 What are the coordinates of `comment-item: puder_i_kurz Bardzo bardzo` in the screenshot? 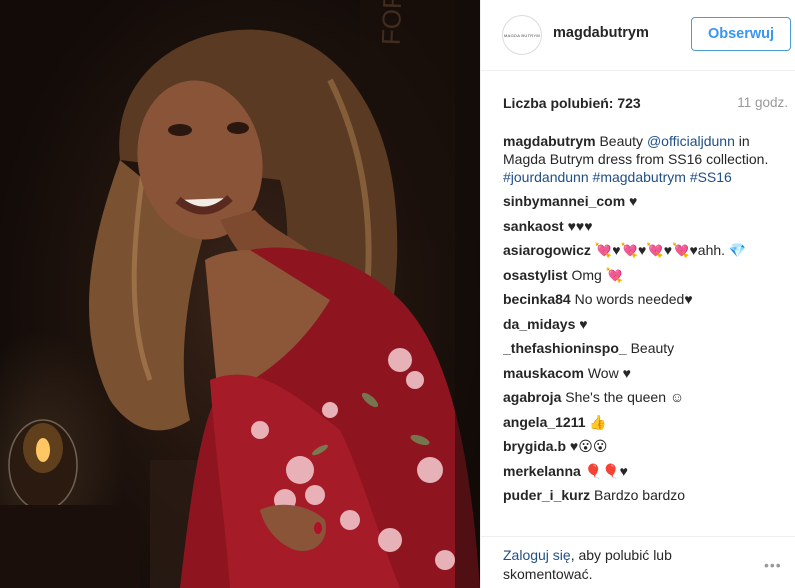 It's located at (639, 498).